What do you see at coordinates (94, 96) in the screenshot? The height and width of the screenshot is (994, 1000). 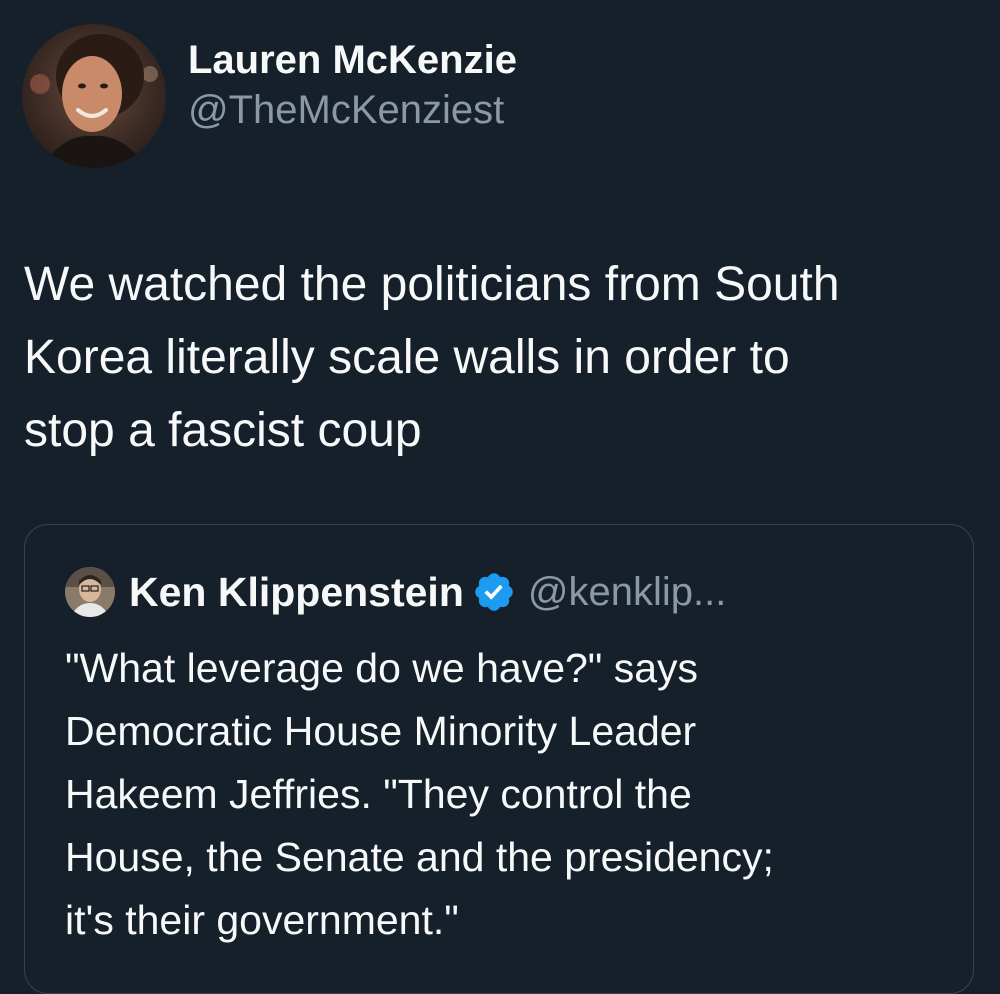 I see `author-avatar` at bounding box center [94, 96].